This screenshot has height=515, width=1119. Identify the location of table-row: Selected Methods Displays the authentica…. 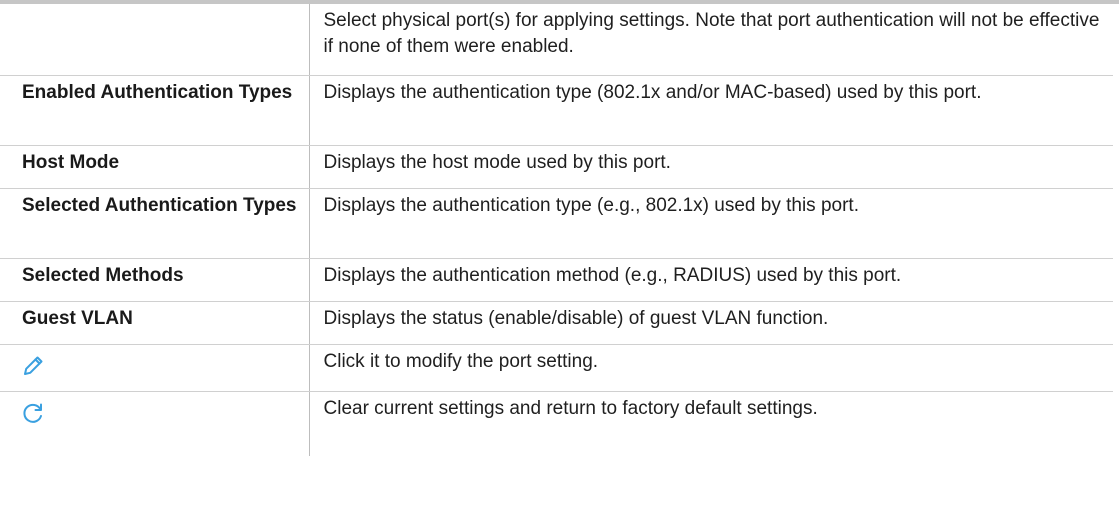
(556, 280).